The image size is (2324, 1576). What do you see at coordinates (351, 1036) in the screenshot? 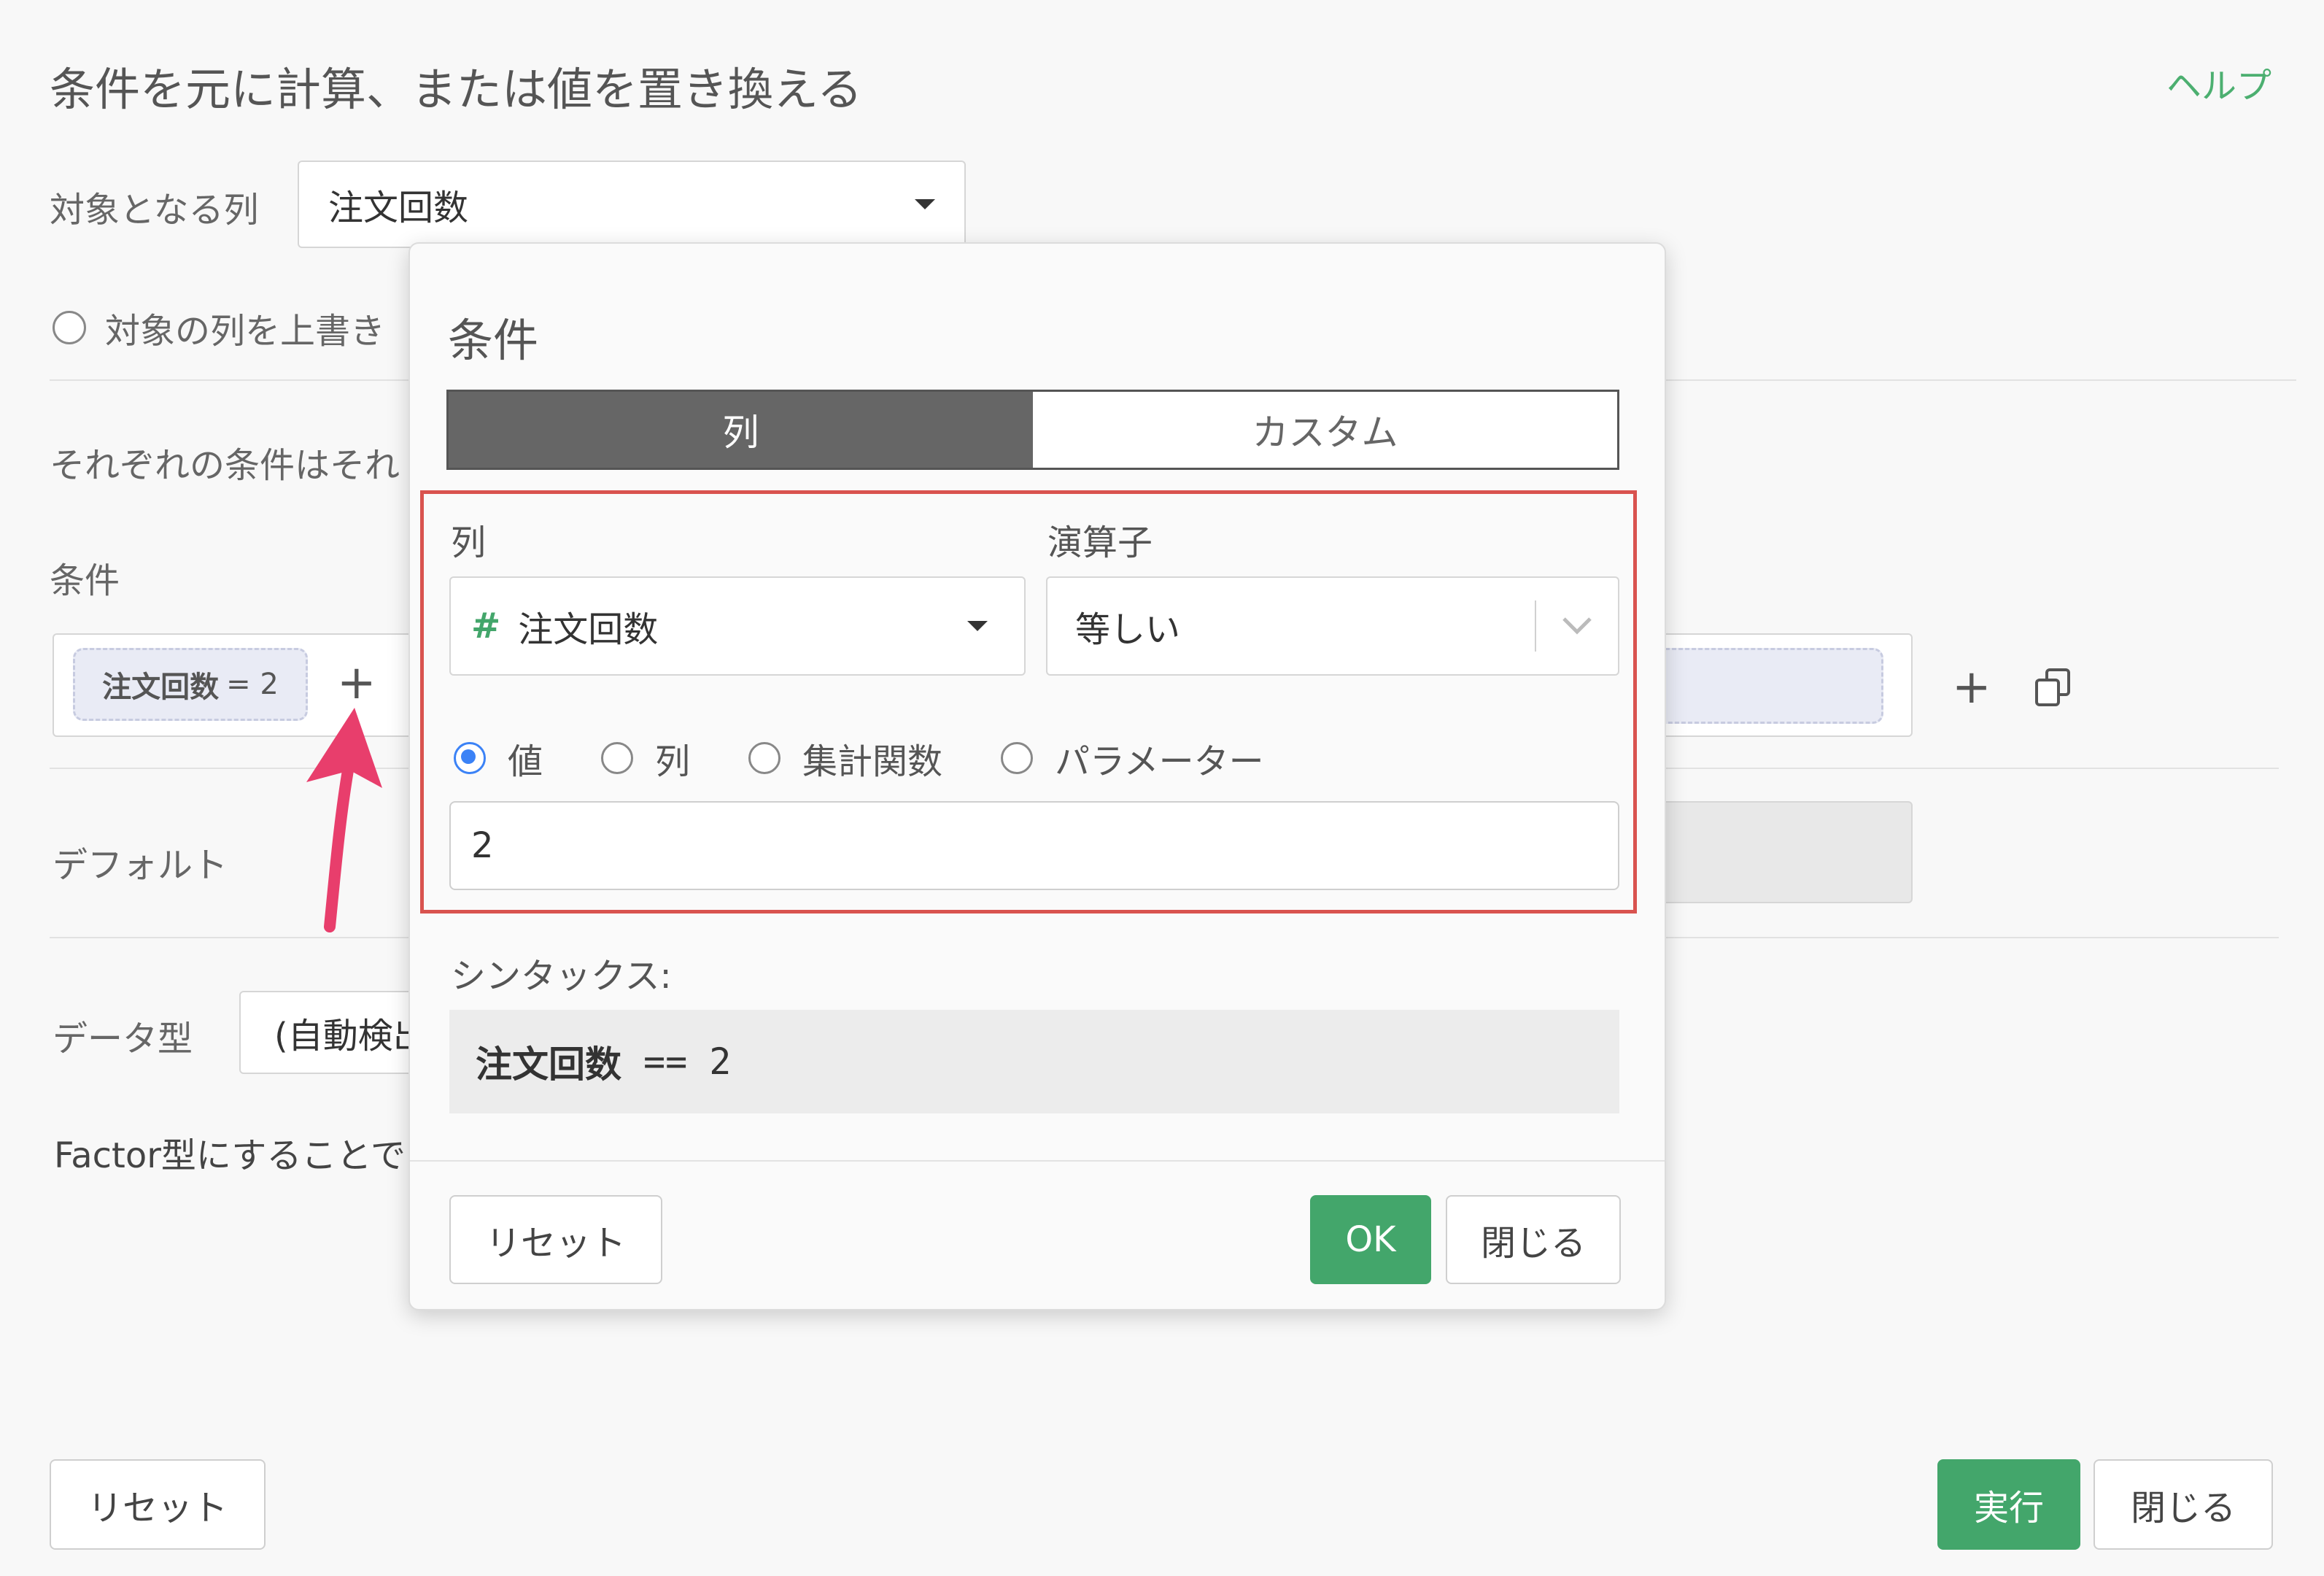
I see `data-type-value: (自動検出` at bounding box center [351, 1036].